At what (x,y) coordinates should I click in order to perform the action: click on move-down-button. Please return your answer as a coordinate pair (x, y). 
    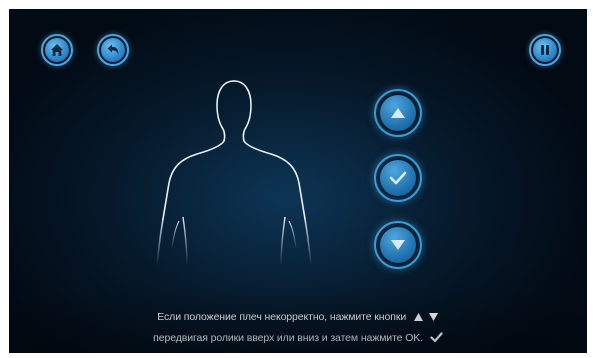
    Looking at the image, I should click on (398, 245).